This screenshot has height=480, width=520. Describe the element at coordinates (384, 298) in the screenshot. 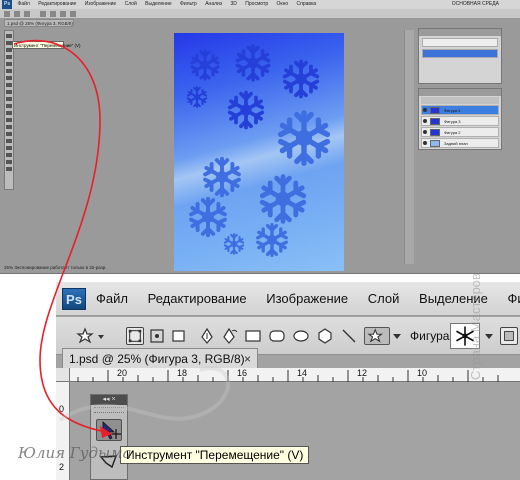

I see `menu-layer: Слой` at that location.